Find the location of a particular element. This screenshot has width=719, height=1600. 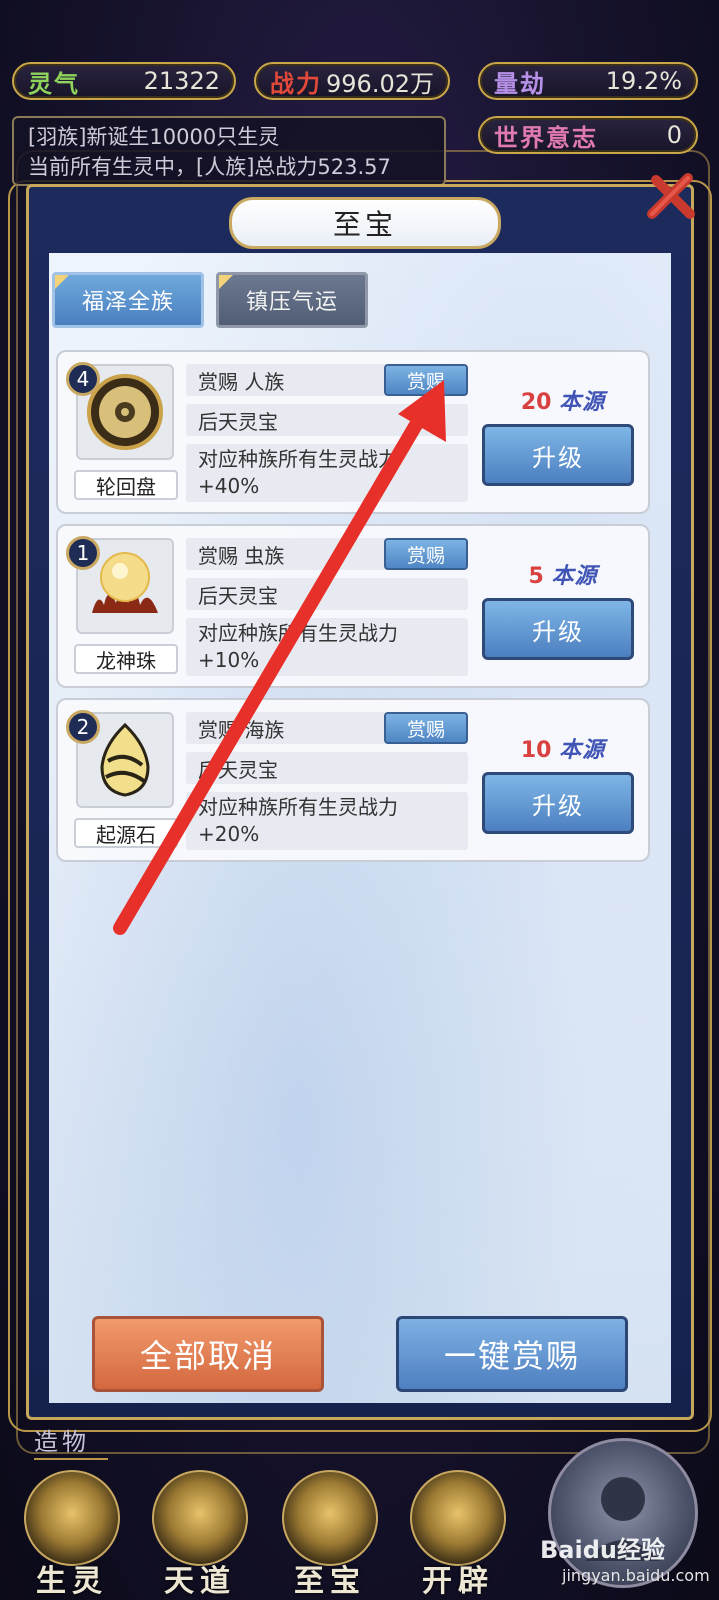

nav-zhibao: 至宝 is located at coordinates (330, 1535).